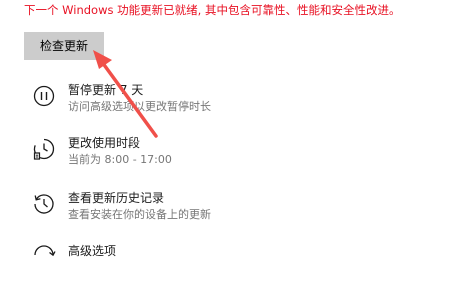 This screenshot has width=459, height=283. I want to click on advanced-options-icon, so click(44, 257).